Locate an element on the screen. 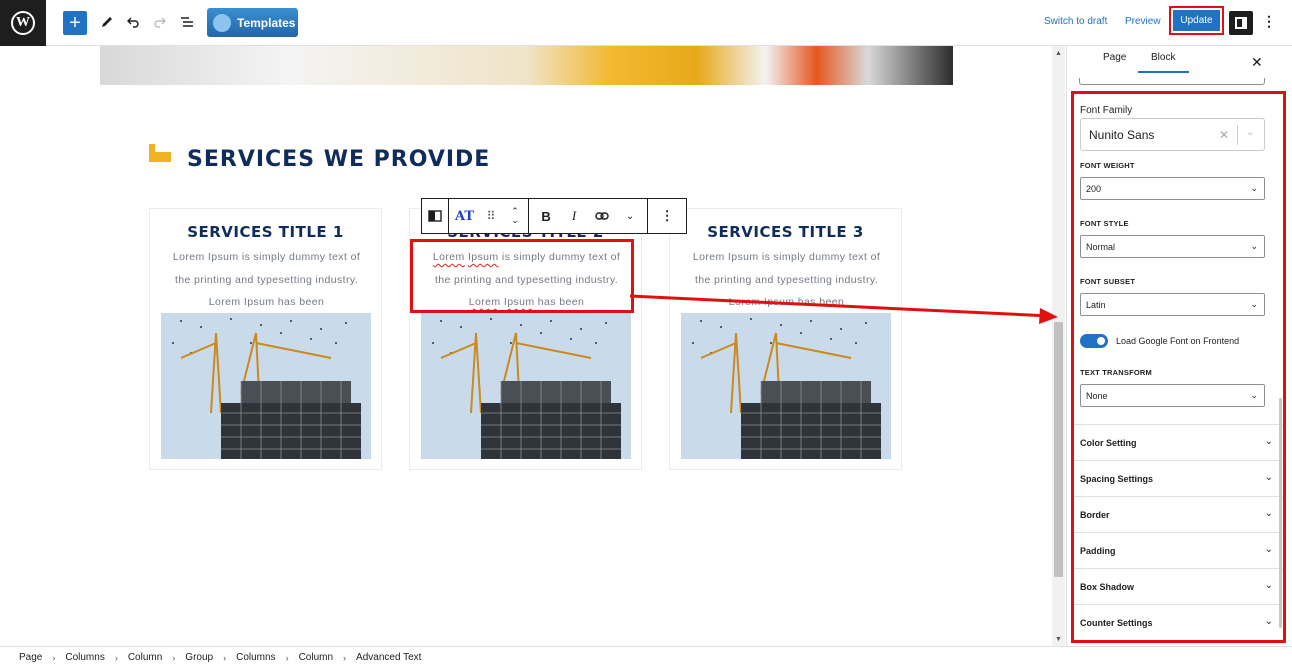 The image size is (1292, 668). wordpress-logo-icon: W is located at coordinates (23, 23).